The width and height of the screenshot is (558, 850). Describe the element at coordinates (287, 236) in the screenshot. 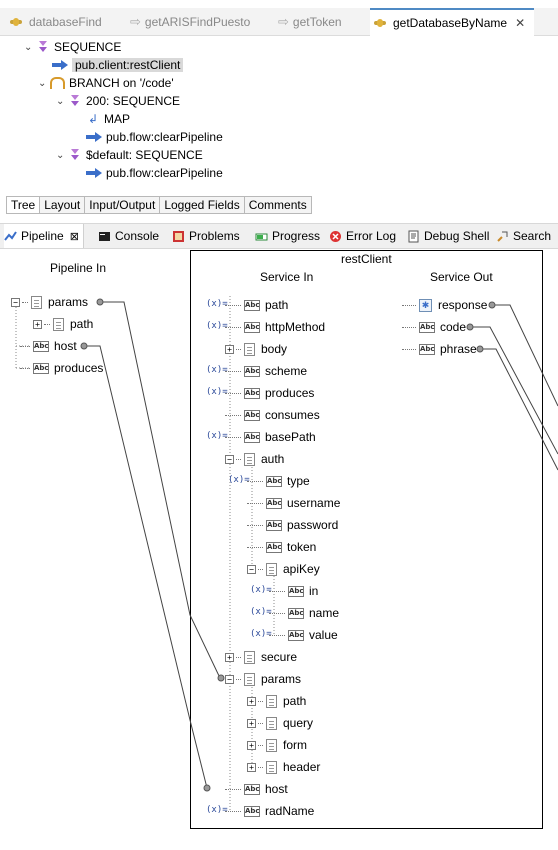

I see `tab-progress: Progress` at that location.